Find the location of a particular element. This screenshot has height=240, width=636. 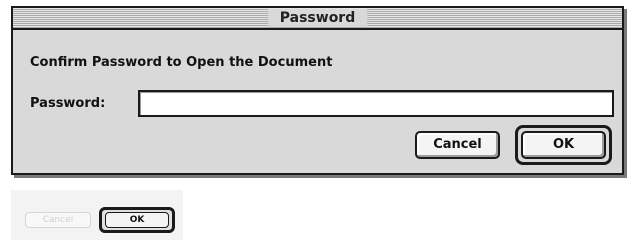

title-bar: Password is located at coordinates (317, 19).